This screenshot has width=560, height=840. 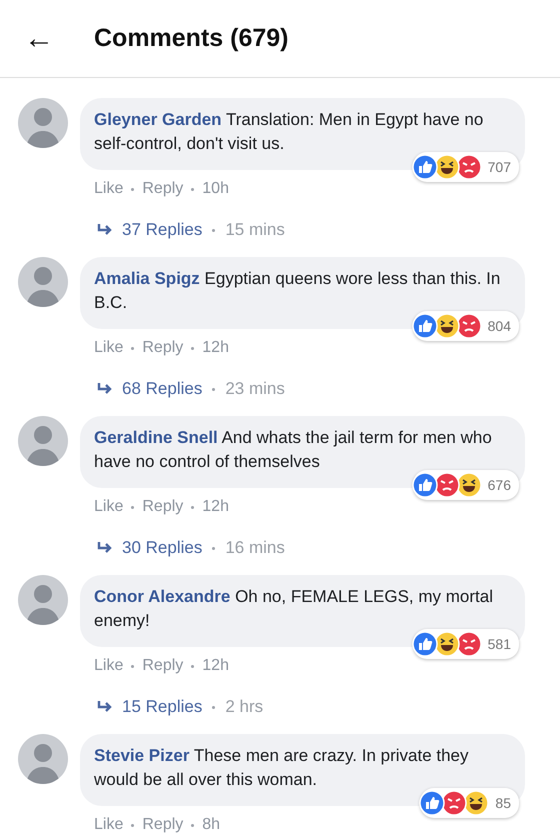 What do you see at coordinates (499, 167) in the screenshot?
I see `reaction-count: 707` at bounding box center [499, 167].